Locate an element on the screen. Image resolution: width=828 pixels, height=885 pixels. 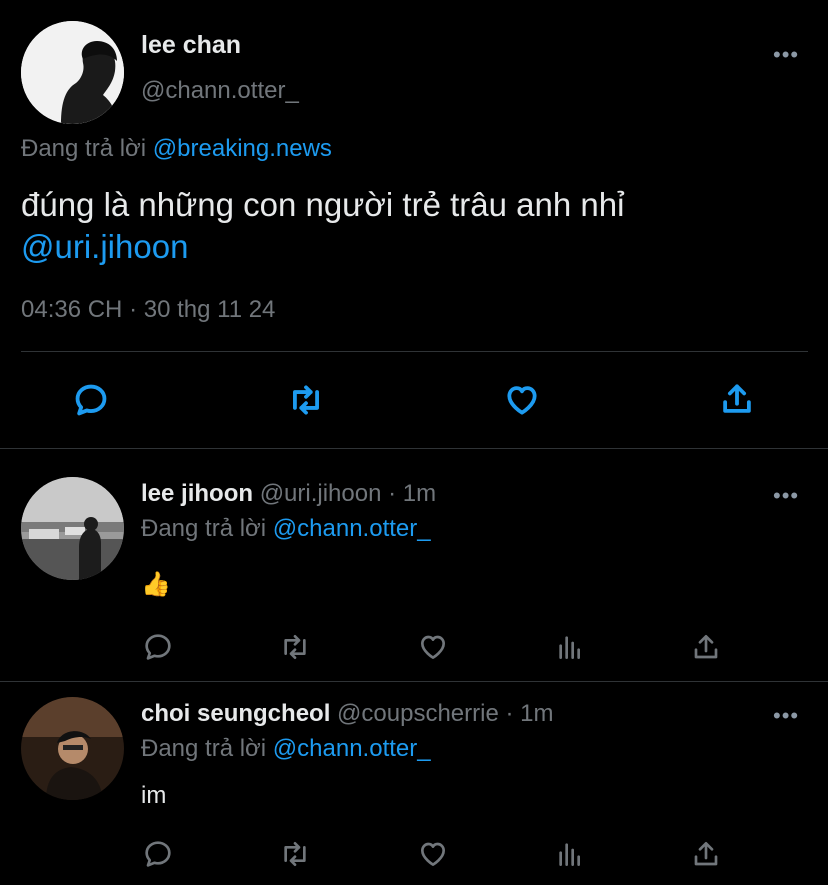
mention-link: @uri.jihoon is located at coordinates (104, 247).